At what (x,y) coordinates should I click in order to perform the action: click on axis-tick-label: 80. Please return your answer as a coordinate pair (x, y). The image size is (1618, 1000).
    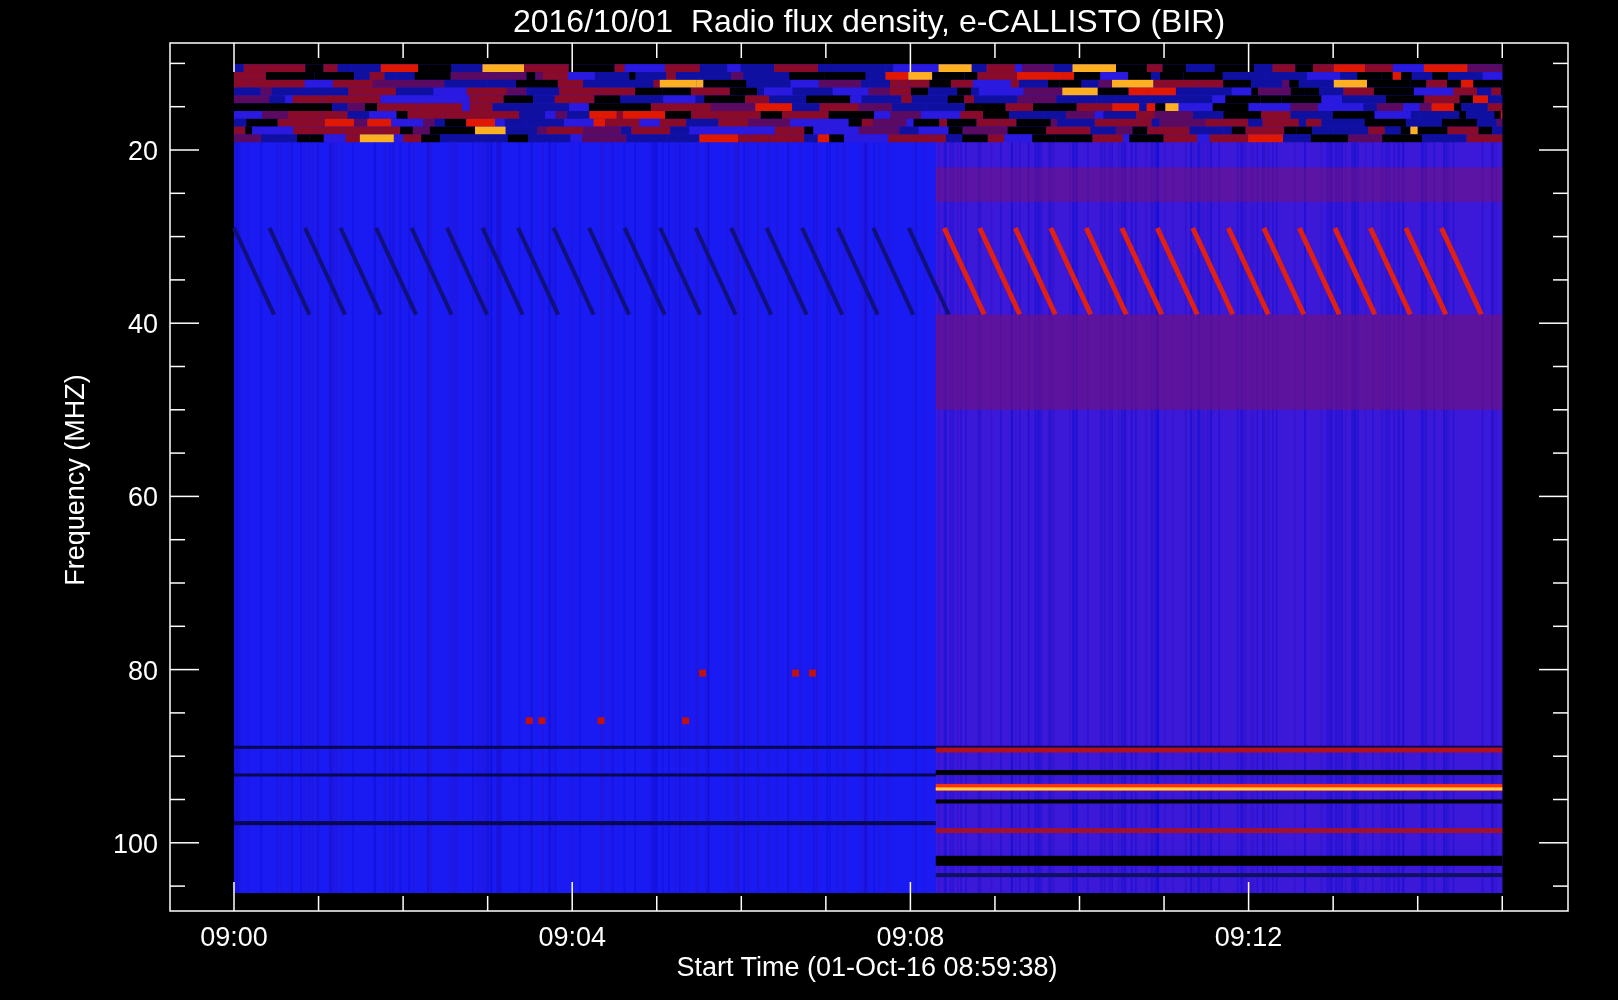
    Looking at the image, I should click on (142, 670).